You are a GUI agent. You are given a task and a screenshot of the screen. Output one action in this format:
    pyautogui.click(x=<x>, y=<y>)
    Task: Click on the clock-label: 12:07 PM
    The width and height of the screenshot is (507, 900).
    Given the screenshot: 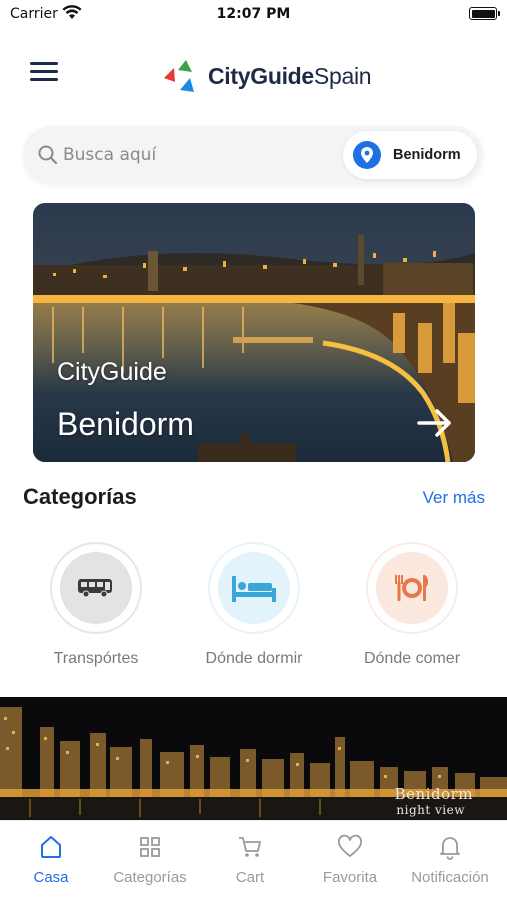 What is the action you would take?
    pyautogui.click(x=253, y=14)
    